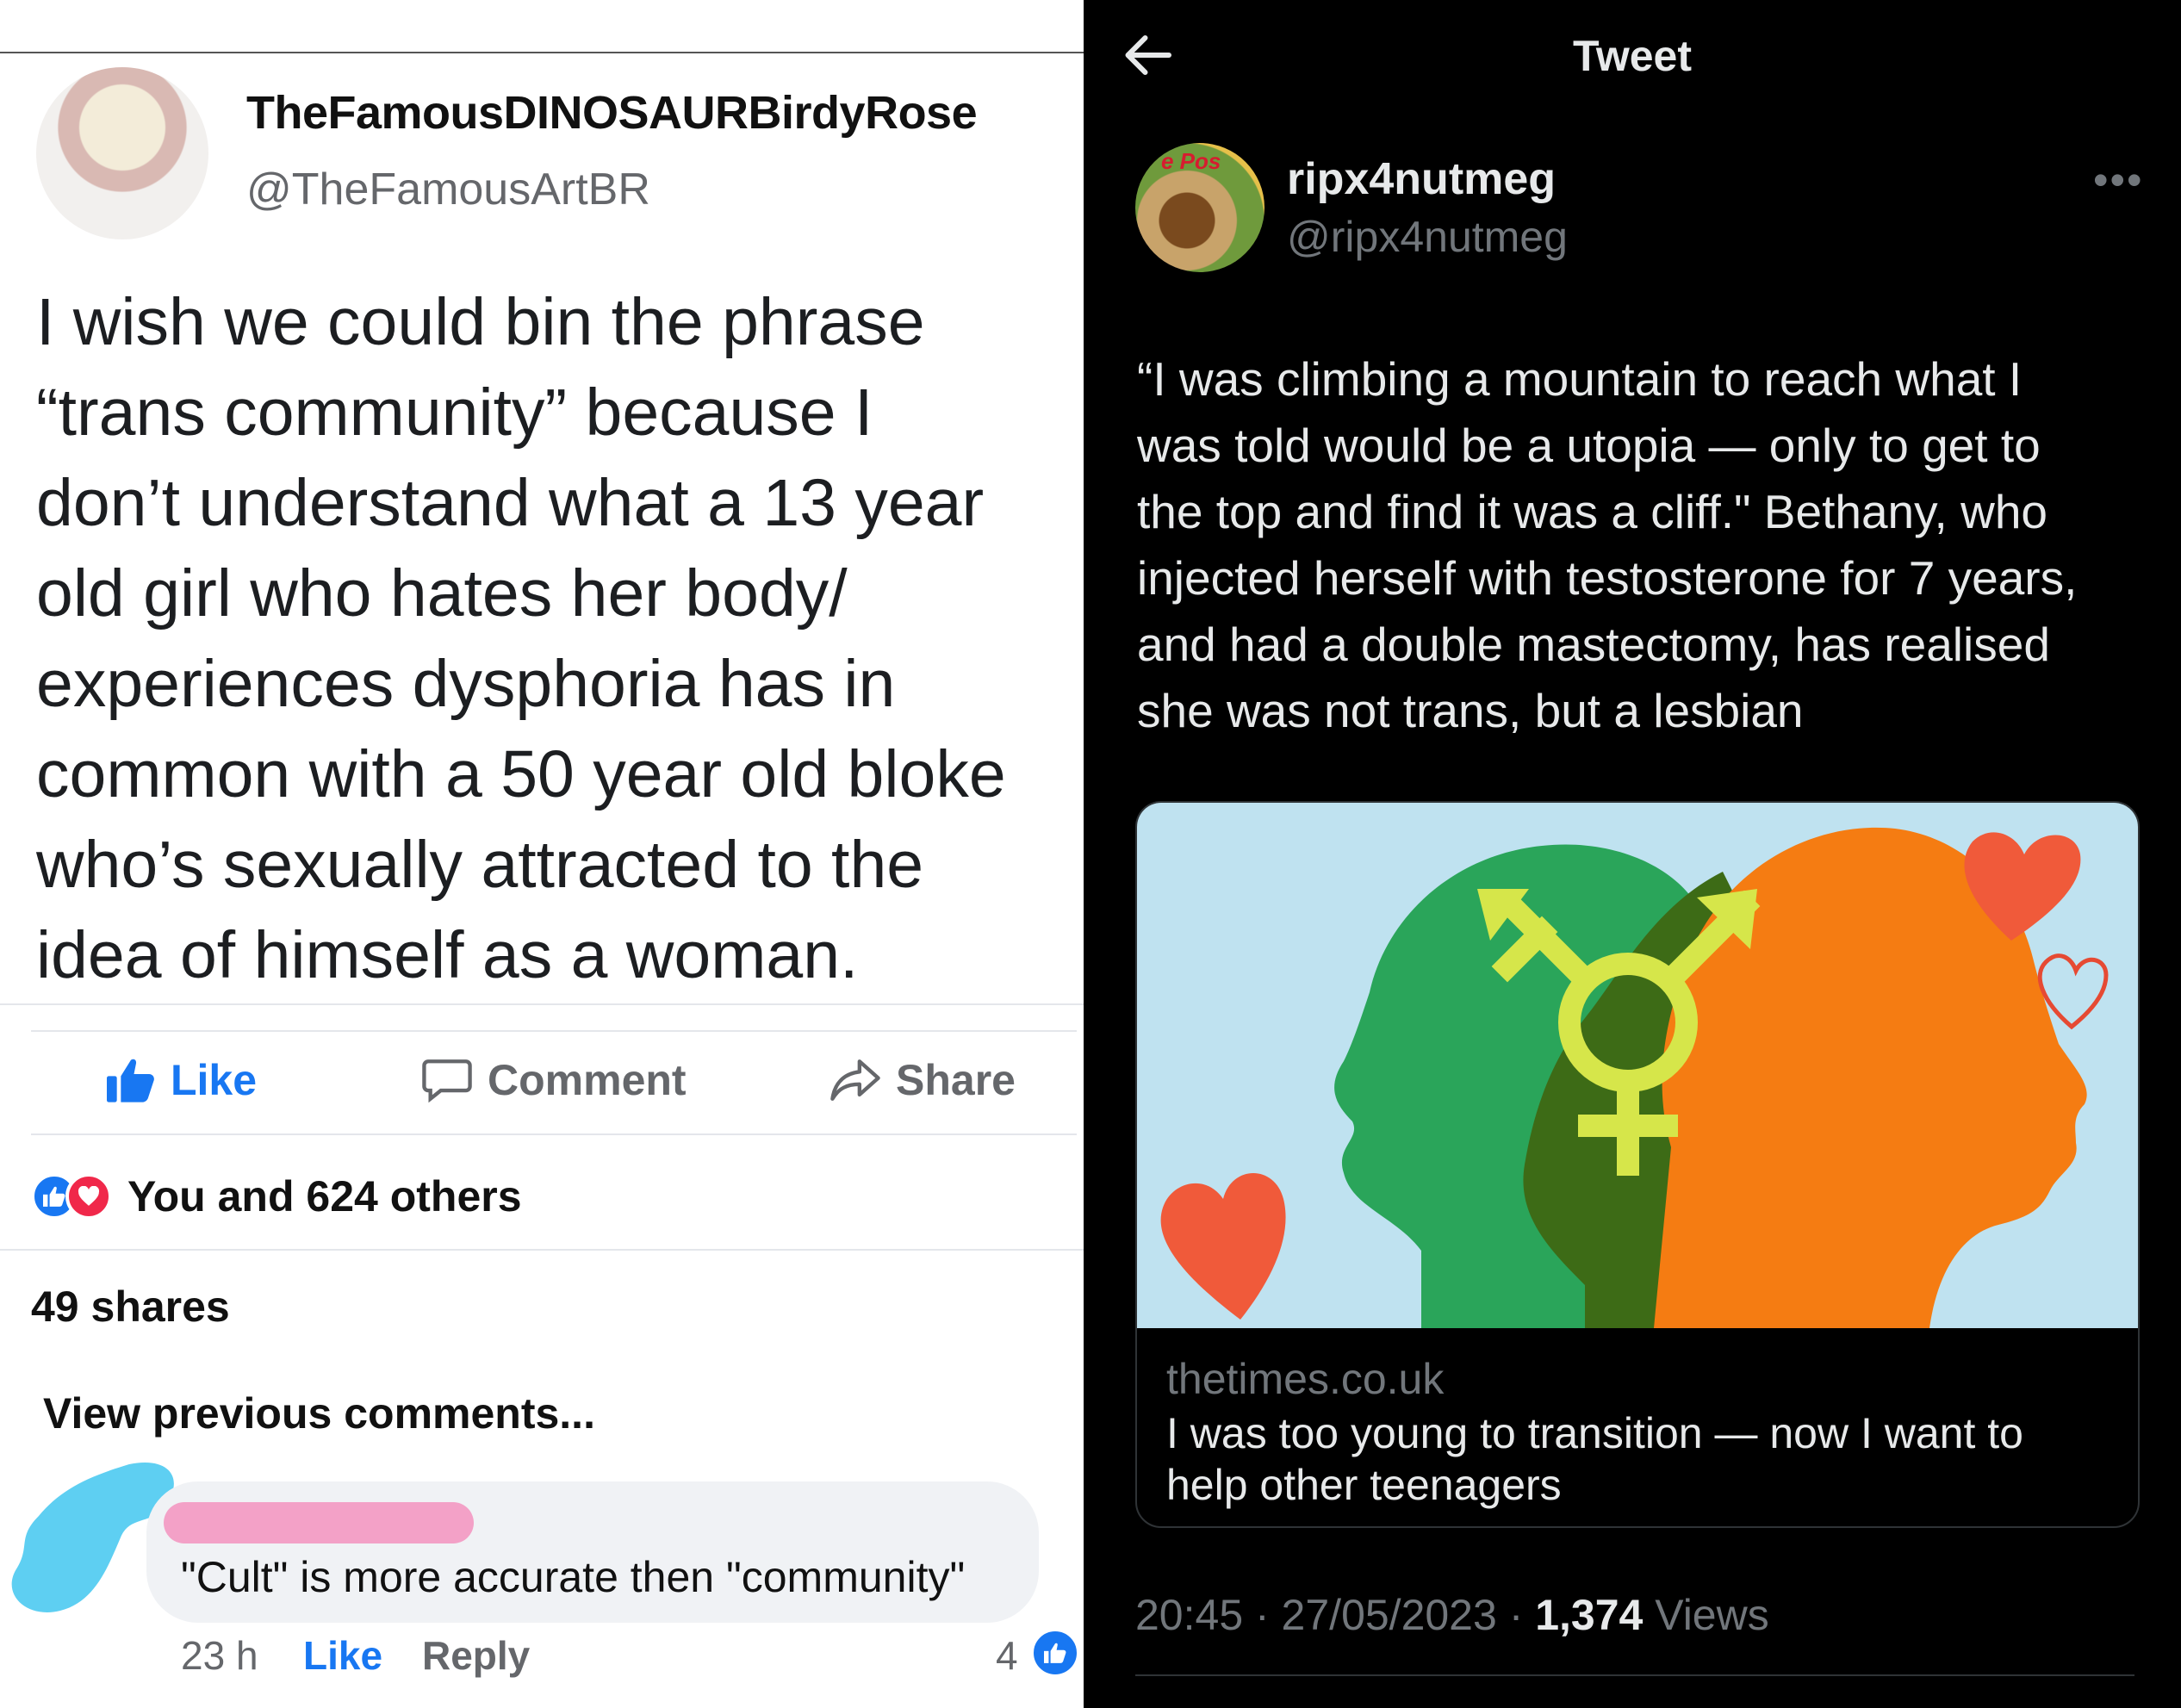  I want to click on author-name: ripx4nutmeg, so click(1421, 179).